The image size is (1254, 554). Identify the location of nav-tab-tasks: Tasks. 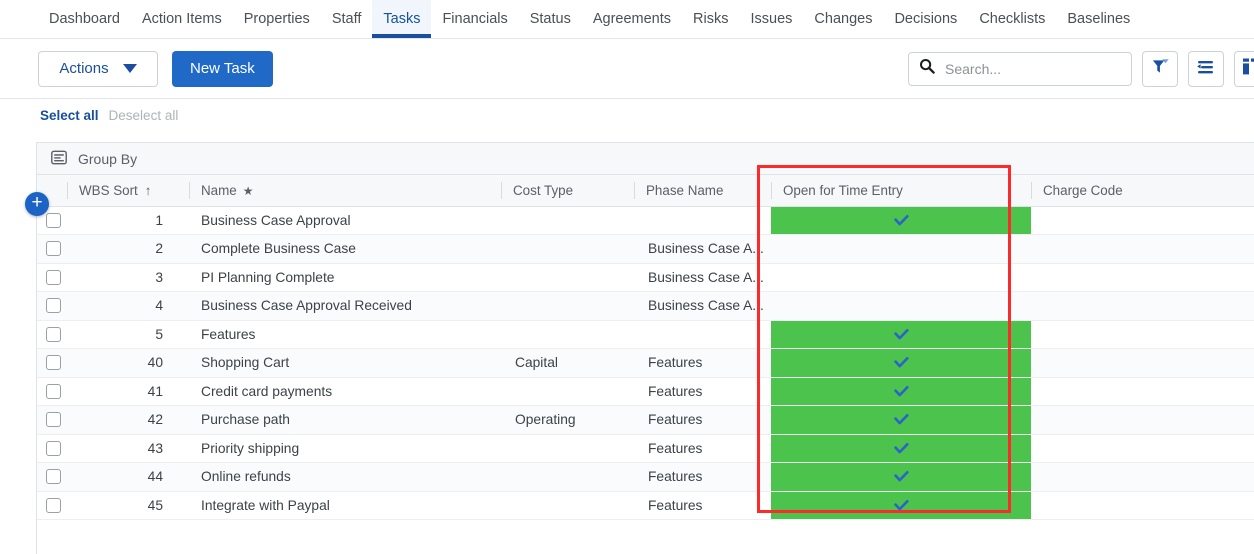
(402, 19).